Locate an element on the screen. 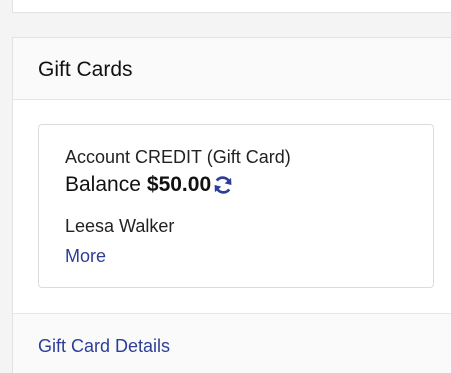  balance-amount: $50.00 is located at coordinates (179, 184).